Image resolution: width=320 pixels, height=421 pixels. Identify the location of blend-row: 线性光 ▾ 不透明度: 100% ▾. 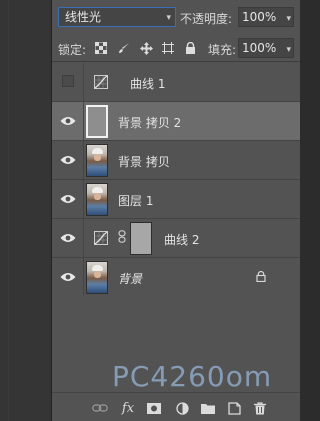
(176, 17).